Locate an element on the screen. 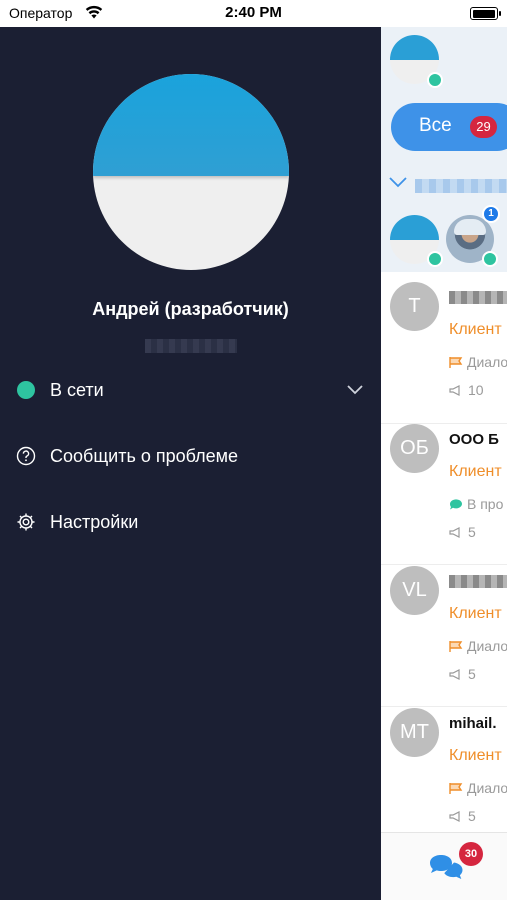 Image resolution: width=507 pixels, height=900 pixels. views-count: 10 is located at coordinates (476, 390).